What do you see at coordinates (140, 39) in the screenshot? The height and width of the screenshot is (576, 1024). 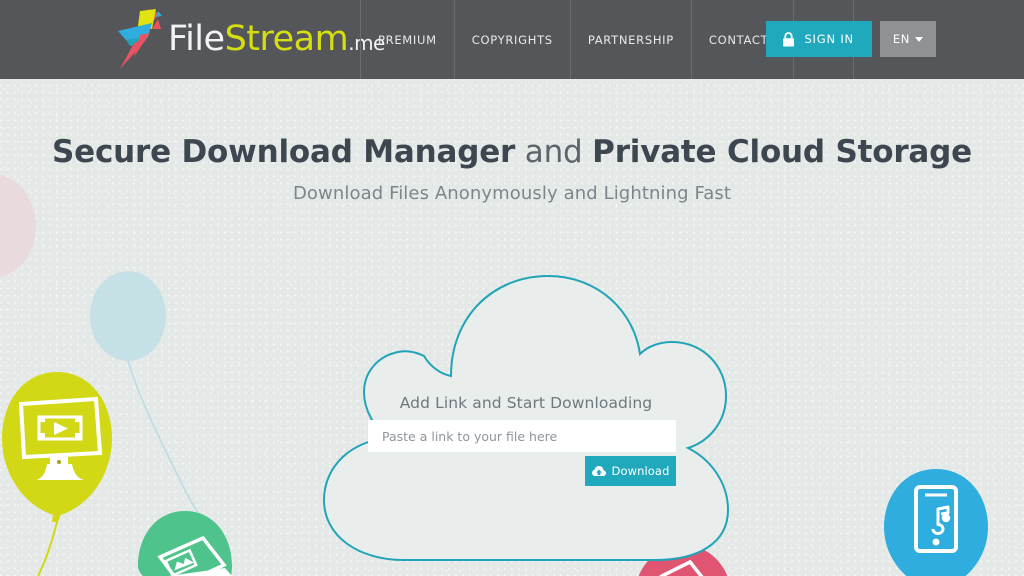 I see `parrot-logo-icon` at bounding box center [140, 39].